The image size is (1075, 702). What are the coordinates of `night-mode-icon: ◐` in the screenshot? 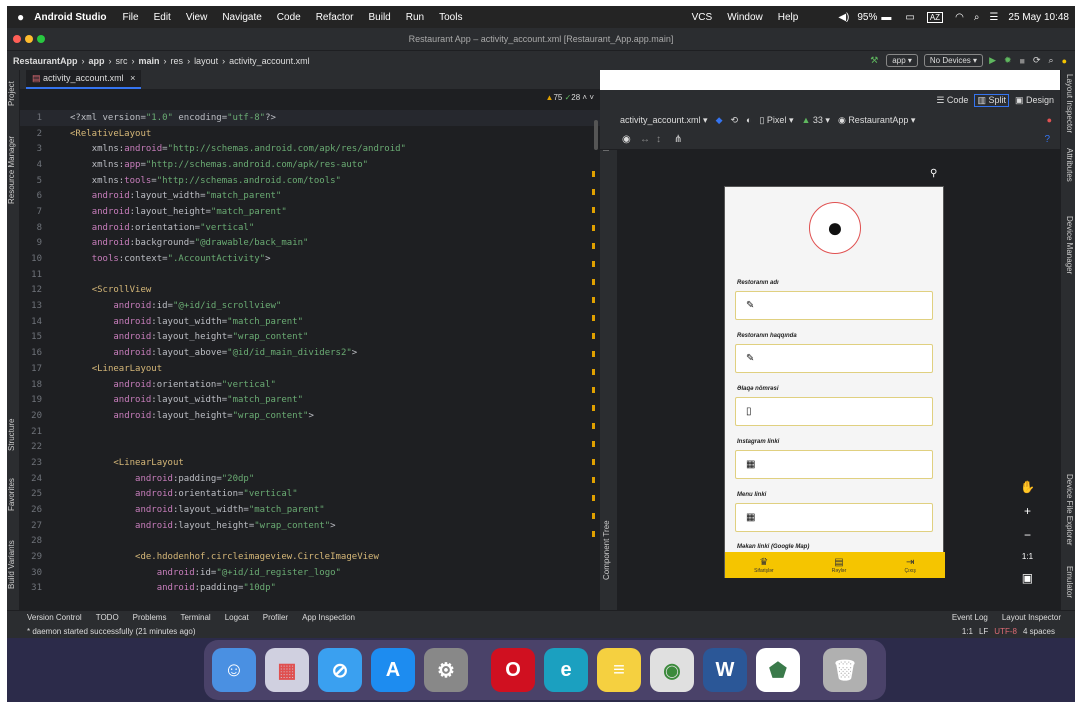 It's located at (748, 120).